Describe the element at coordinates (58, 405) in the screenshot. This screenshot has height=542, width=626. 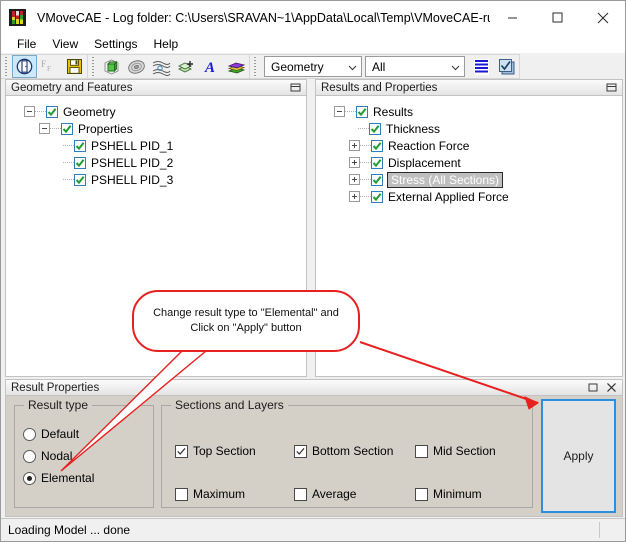
I see `result-type-legend: Result type` at that location.